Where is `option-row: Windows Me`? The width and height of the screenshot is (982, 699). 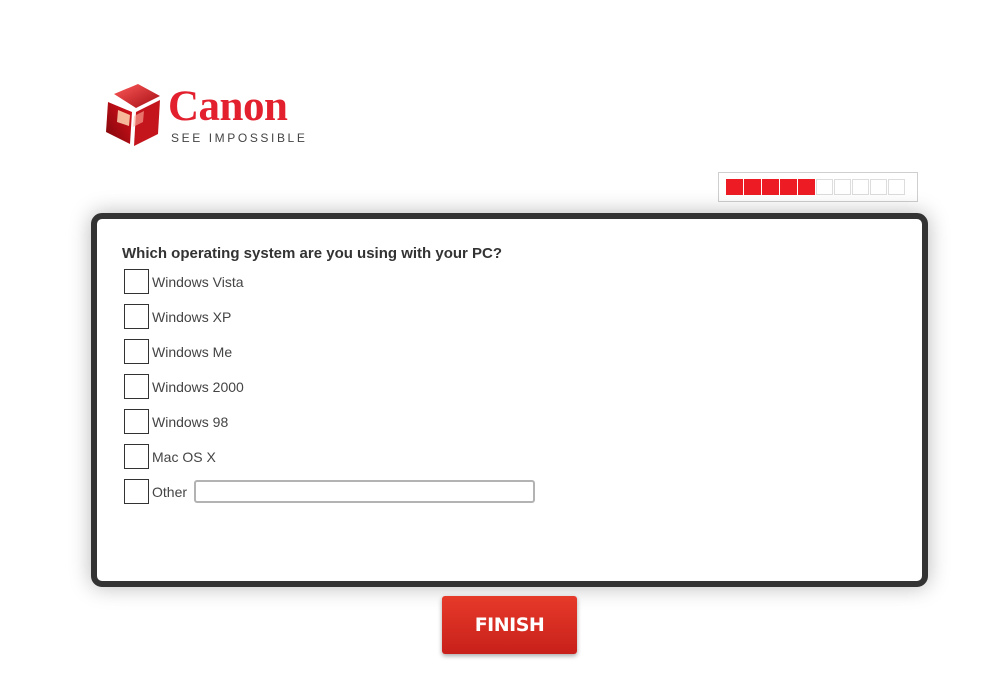
option-row: Windows Me is located at coordinates (329, 351).